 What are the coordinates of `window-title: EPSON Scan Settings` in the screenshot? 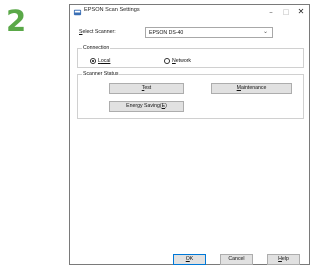 It's located at (112, 10).